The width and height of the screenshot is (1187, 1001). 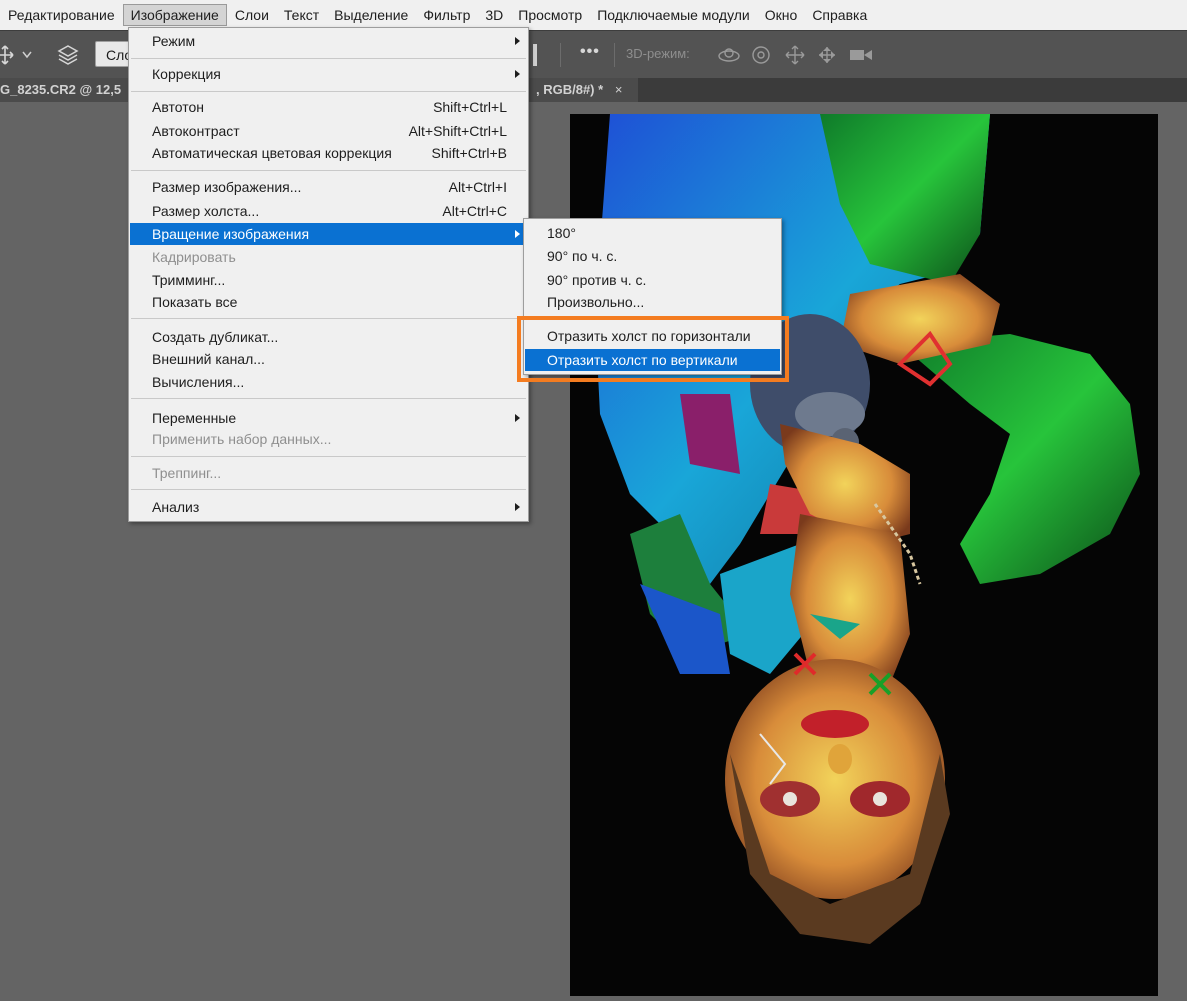 I want to click on submenu-item-180: 180°, so click(x=652, y=233).